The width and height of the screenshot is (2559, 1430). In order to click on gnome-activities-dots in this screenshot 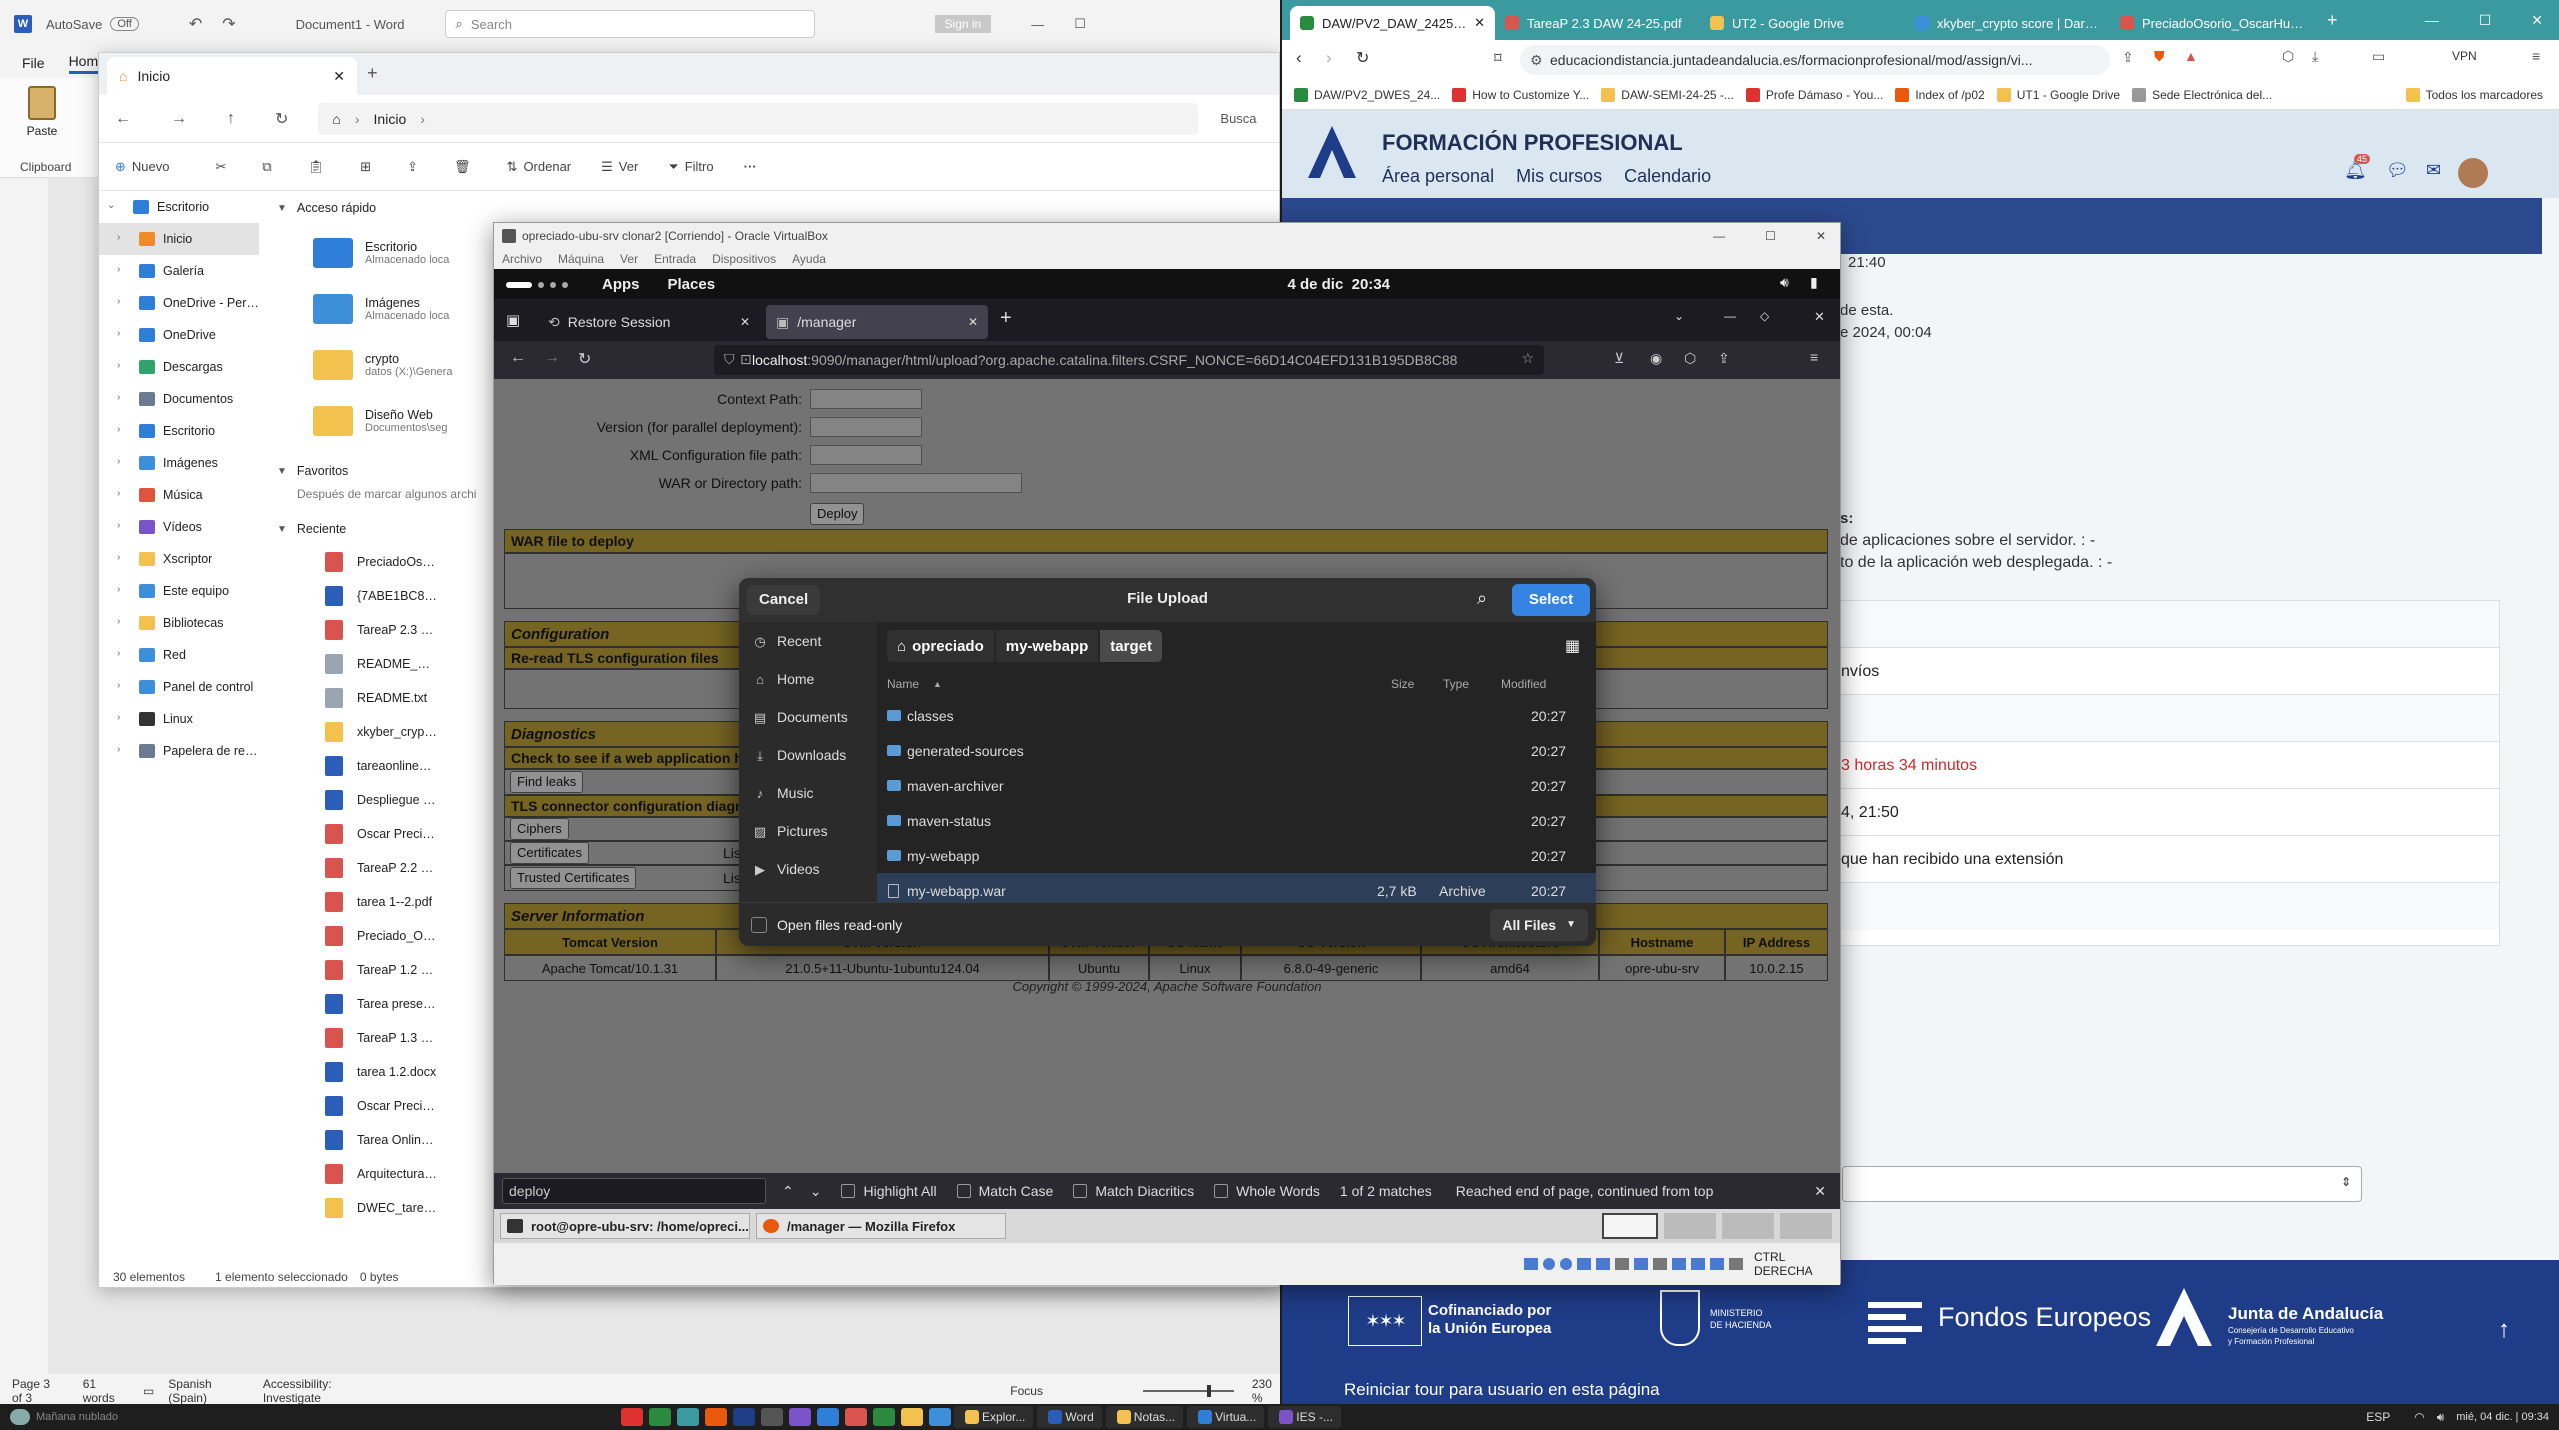, I will do `click(541, 285)`.